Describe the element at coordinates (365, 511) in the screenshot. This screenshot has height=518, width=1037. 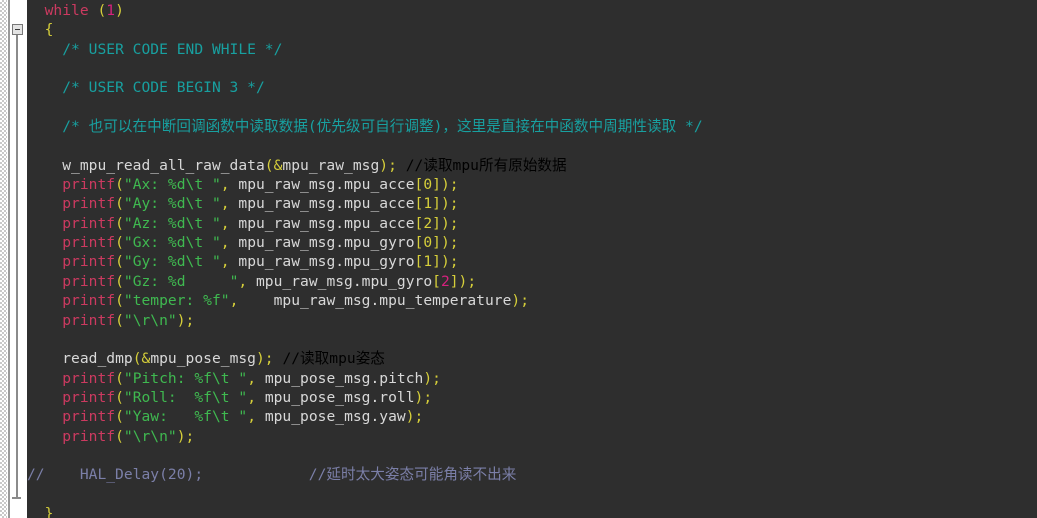
I see `code-line: }` at that location.